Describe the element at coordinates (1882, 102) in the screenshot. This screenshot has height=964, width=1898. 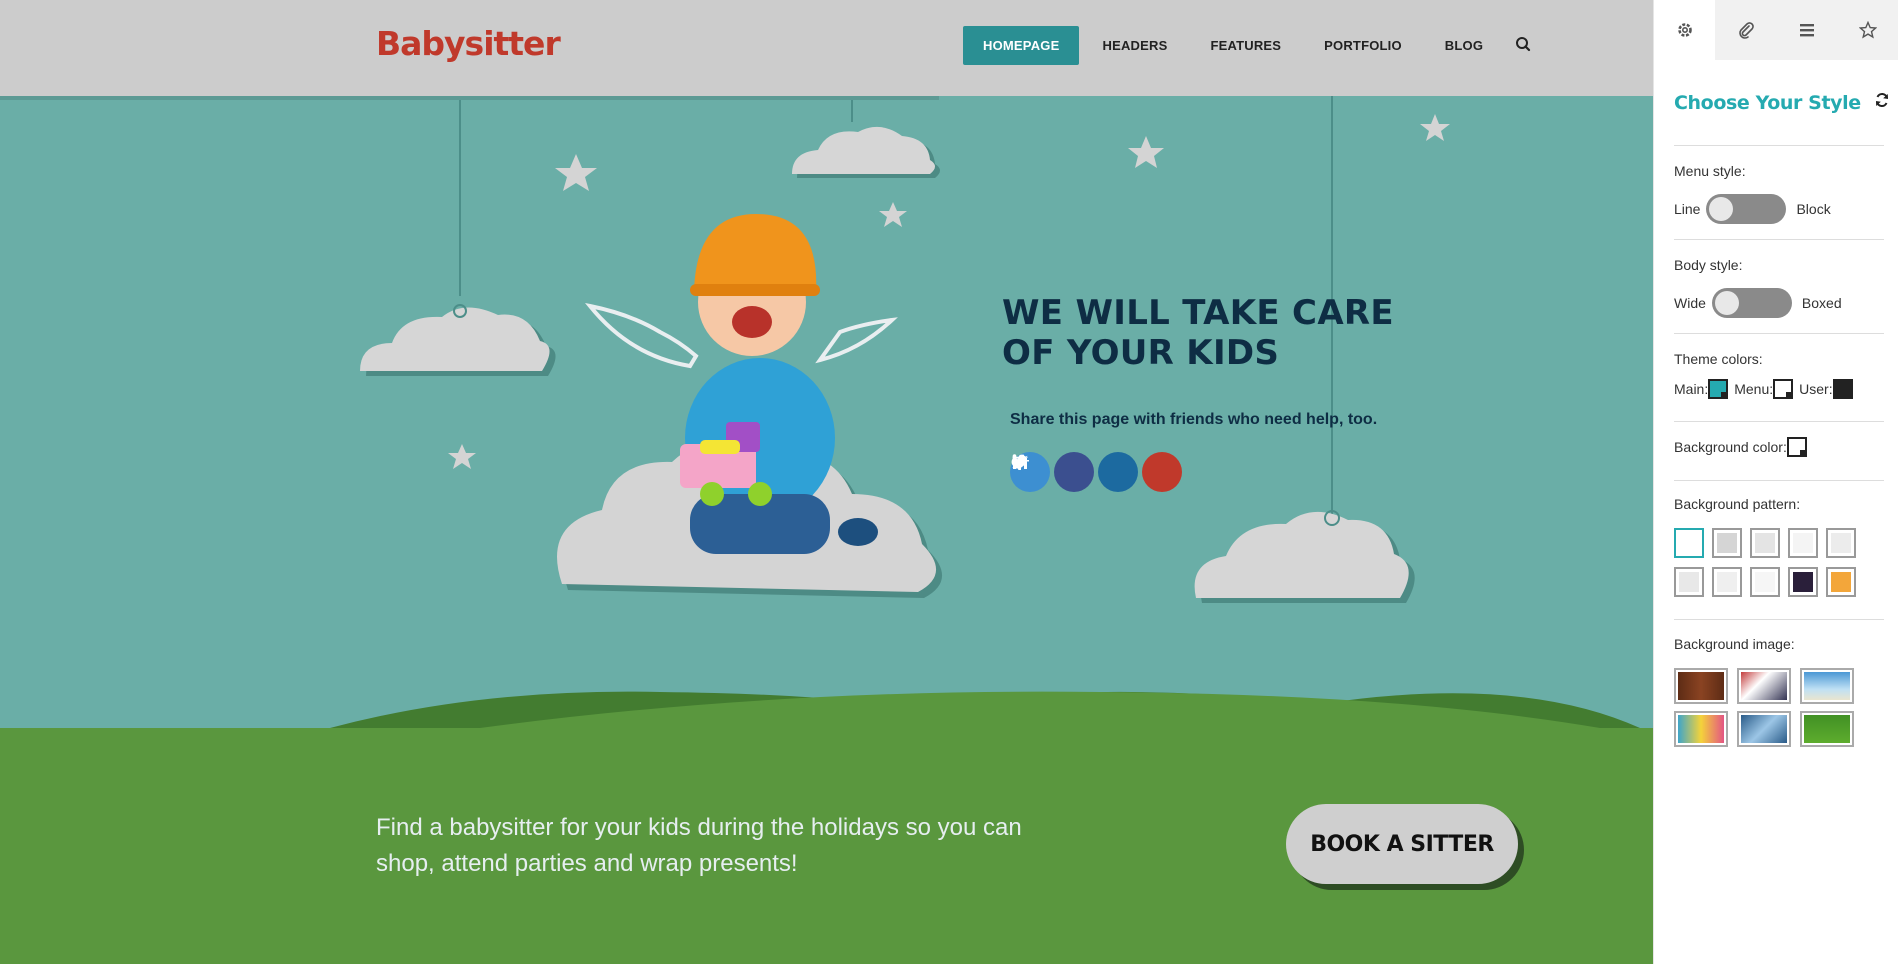
I see `refresh-icon` at that location.